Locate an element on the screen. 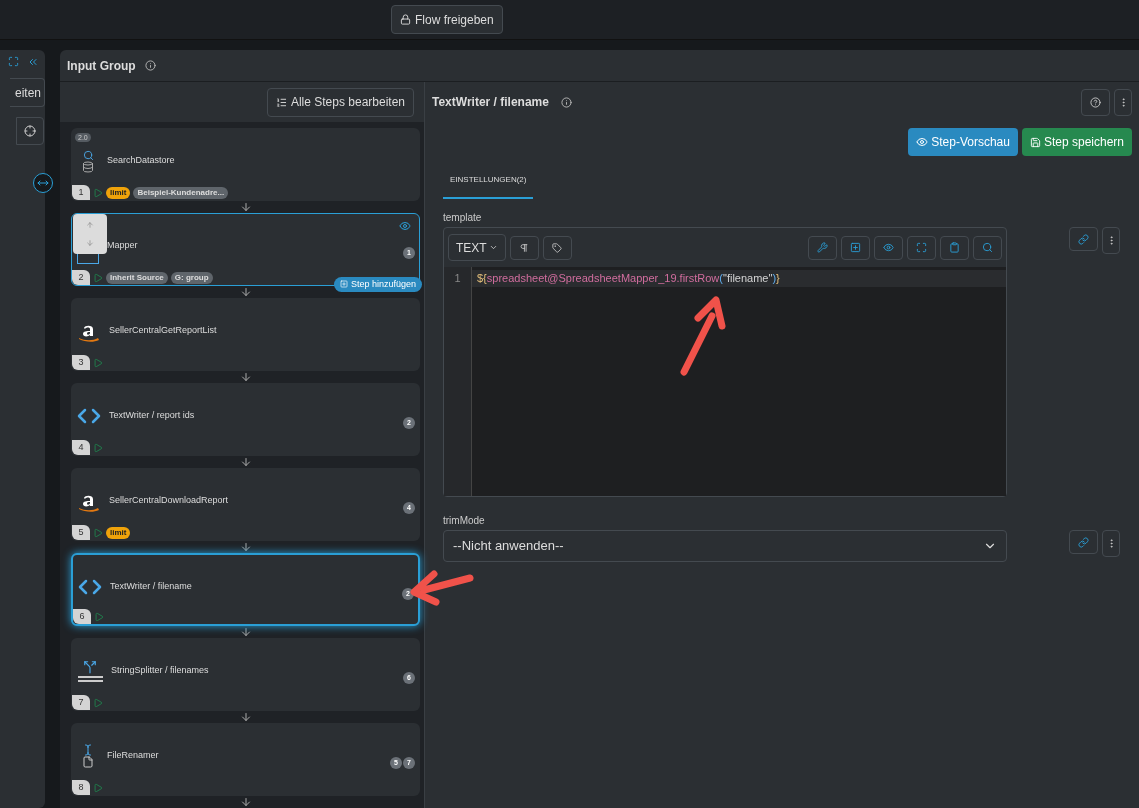 The height and width of the screenshot is (808, 1139). step-name: SearchDatastore is located at coordinates (141, 161).